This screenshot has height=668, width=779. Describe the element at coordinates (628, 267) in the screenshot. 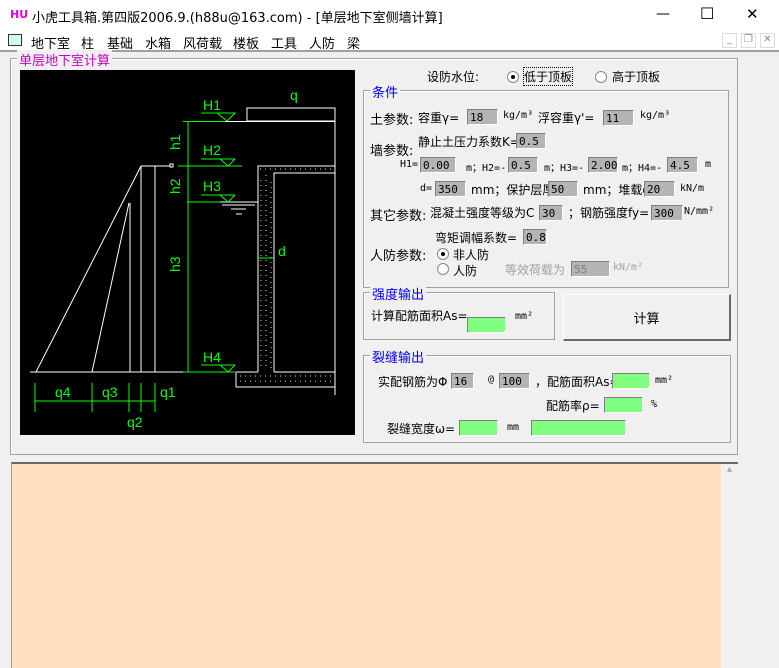

I see `equiv-load-unit: kN/m²` at that location.